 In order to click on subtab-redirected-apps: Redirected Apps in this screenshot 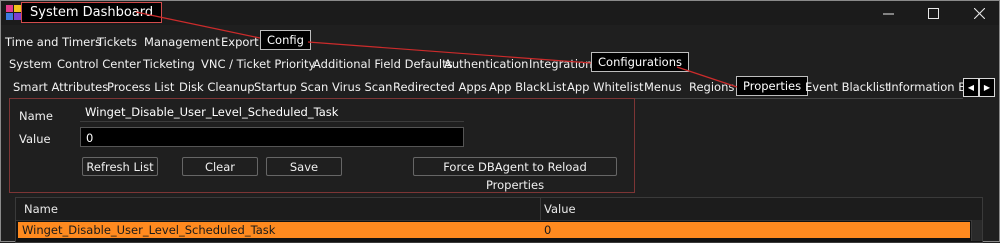, I will do `click(440, 87)`.